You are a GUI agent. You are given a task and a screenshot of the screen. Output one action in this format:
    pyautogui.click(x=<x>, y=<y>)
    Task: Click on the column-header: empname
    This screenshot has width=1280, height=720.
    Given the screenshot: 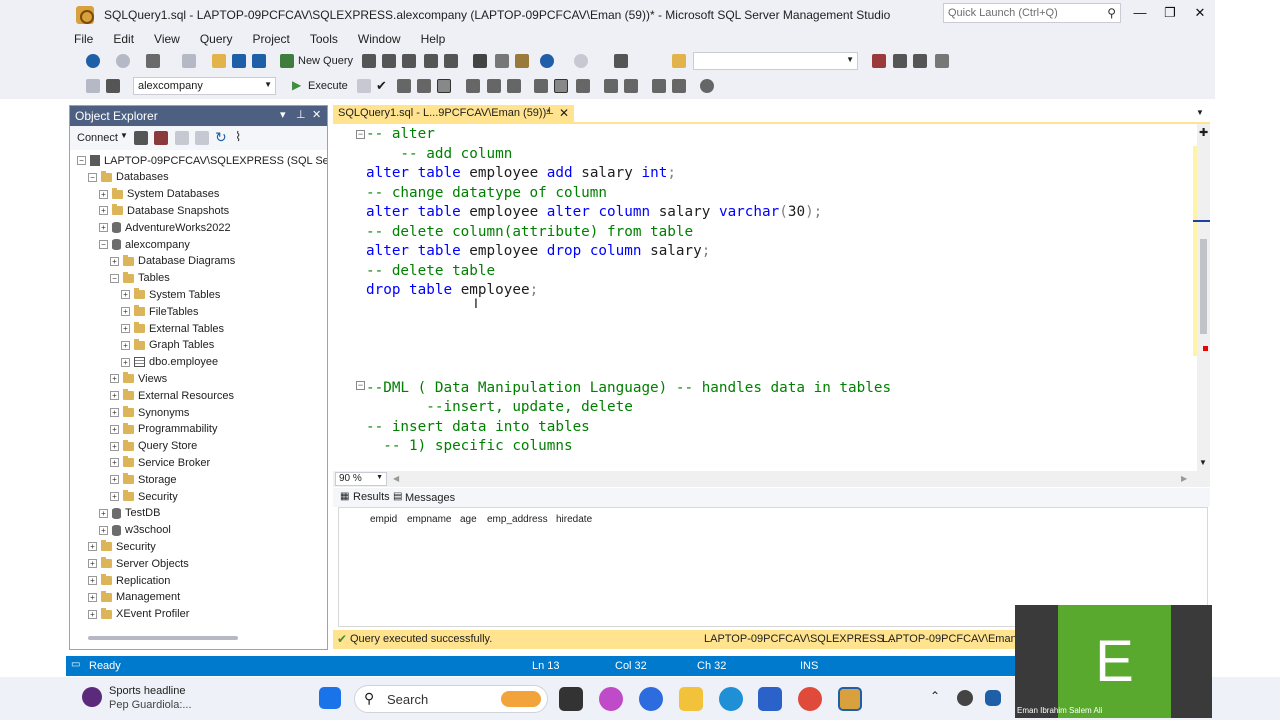 What is the action you would take?
    pyautogui.click(x=429, y=519)
    